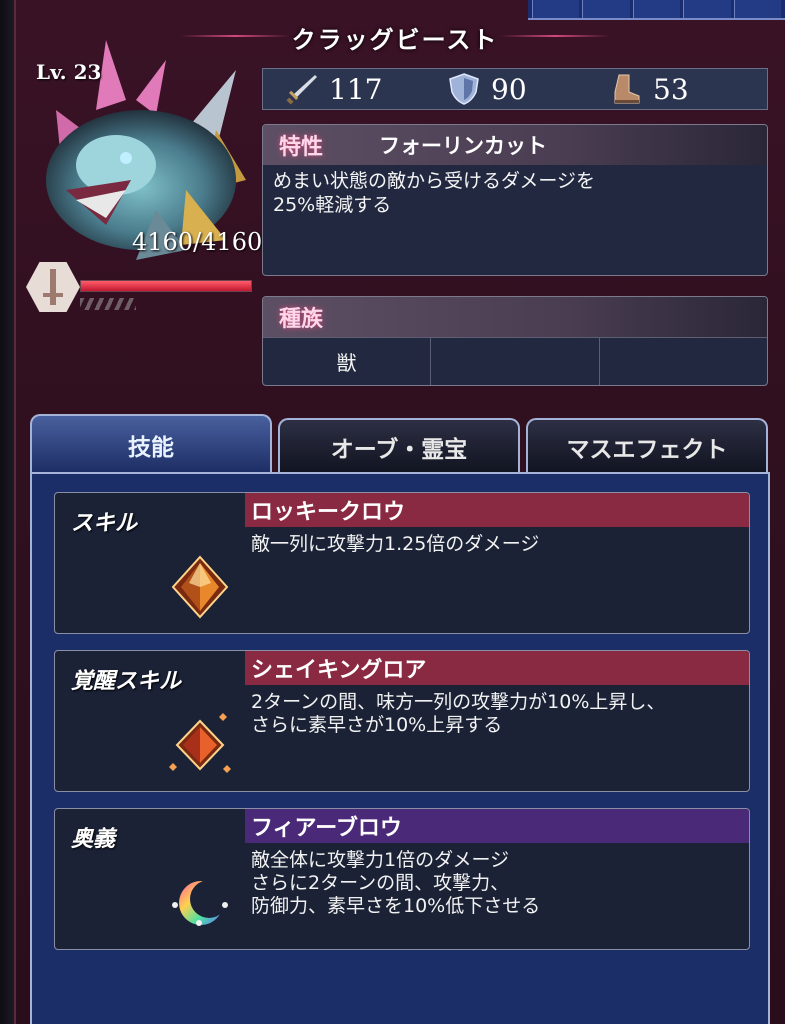 The width and height of the screenshot is (785, 1024). I want to click on skill-type: スキル, so click(104, 523).